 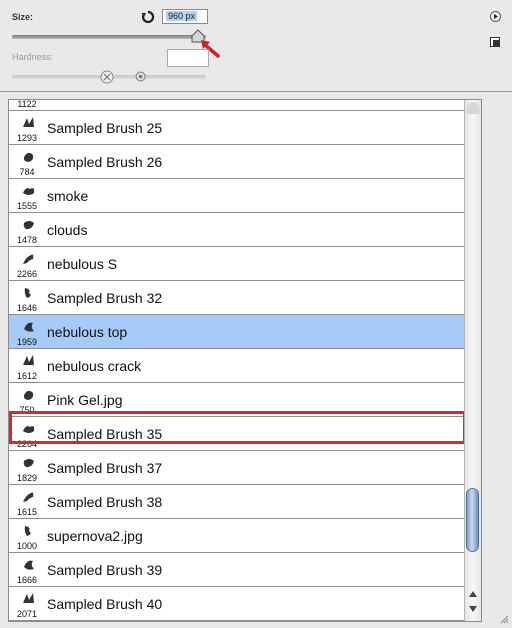 I want to click on brush-size: 1000, so click(x=27, y=546).